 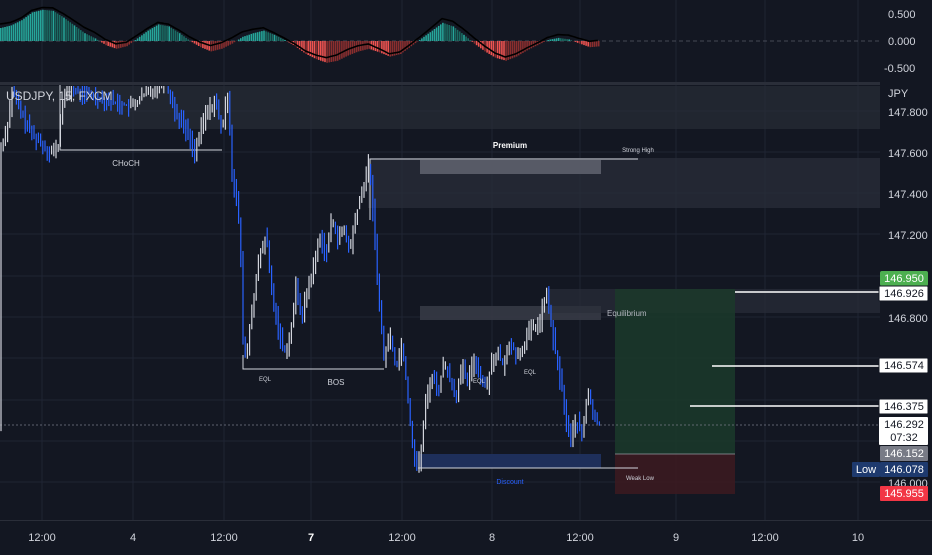 What do you see at coordinates (904, 453) in the screenshot?
I see `entry-price-tag: 146.152` at bounding box center [904, 453].